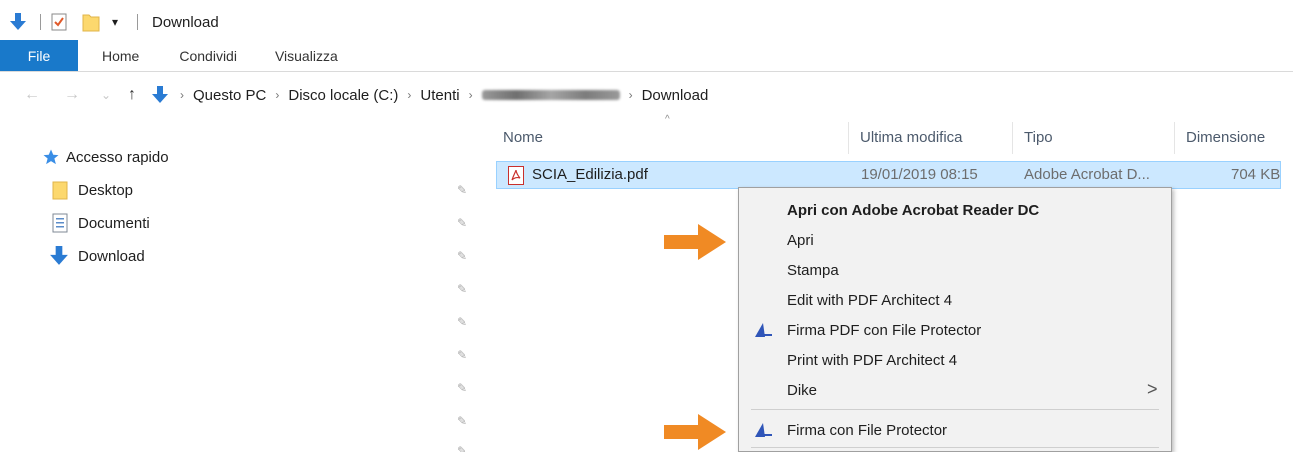  Describe the element at coordinates (72, 95) in the screenshot. I see `forward-button: →` at that location.